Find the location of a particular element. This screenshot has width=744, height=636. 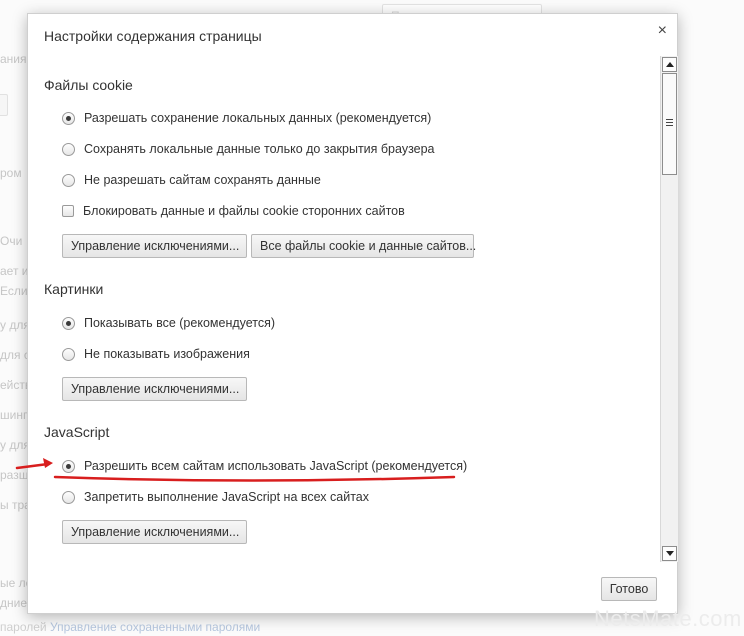

scroll-down-arrow-icon is located at coordinates (669, 553).